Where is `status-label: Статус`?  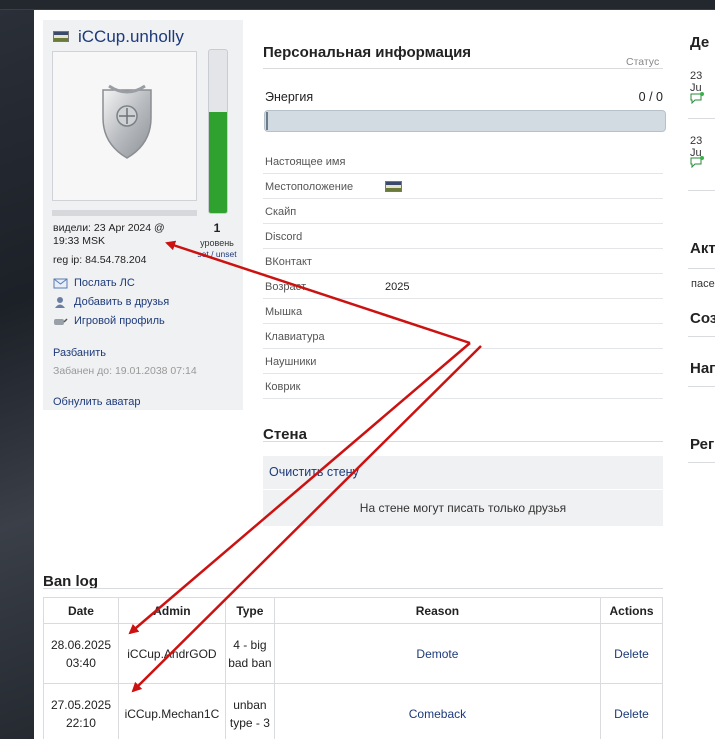
status-label: Статус is located at coordinates (643, 62).